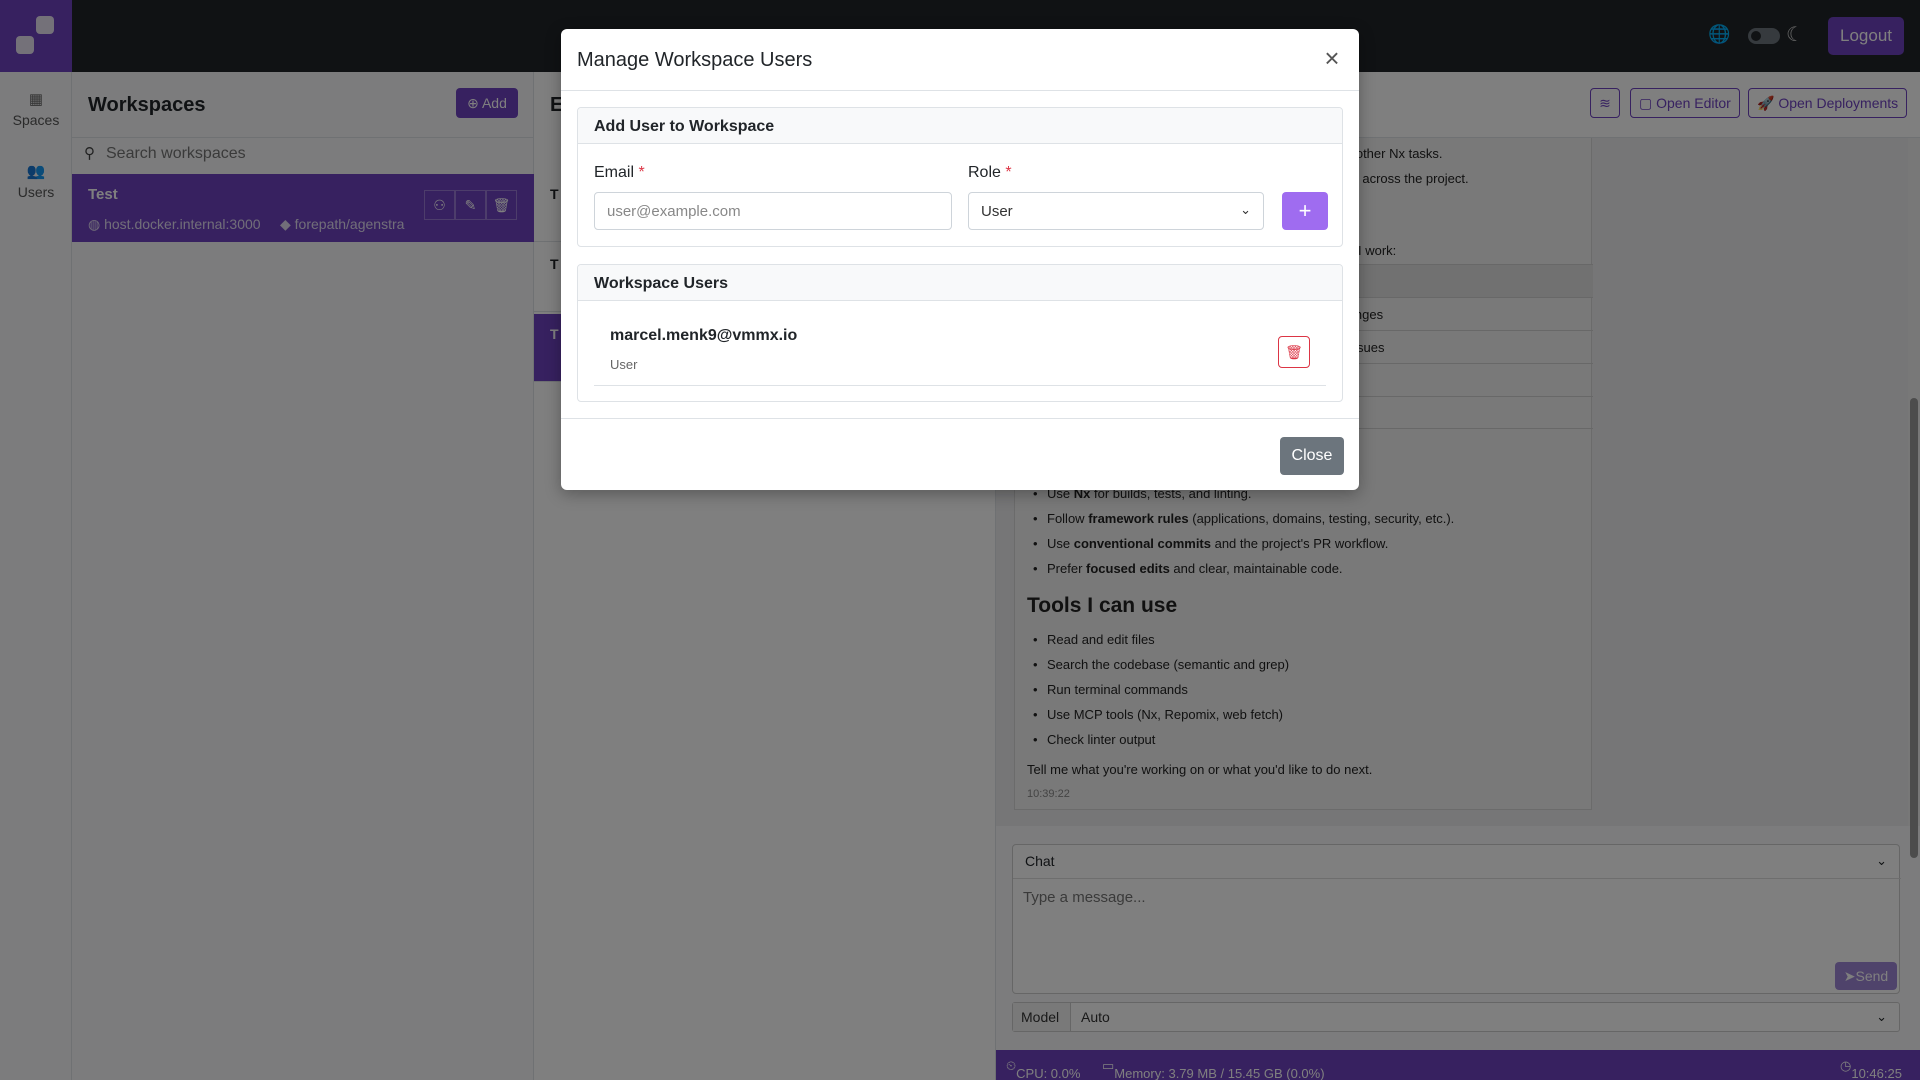 Image resolution: width=1920 pixels, height=1080 pixels. What do you see at coordinates (997, 211) in the screenshot?
I see `role-value: User` at bounding box center [997, 211].